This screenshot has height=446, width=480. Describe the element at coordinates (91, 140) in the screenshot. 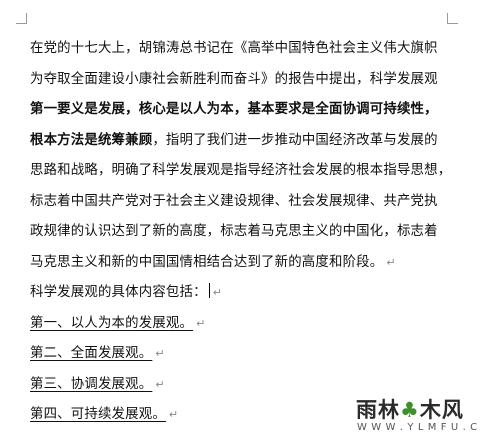

I see `line-text-bold: 根本方法是统筹兼顾` at that location.